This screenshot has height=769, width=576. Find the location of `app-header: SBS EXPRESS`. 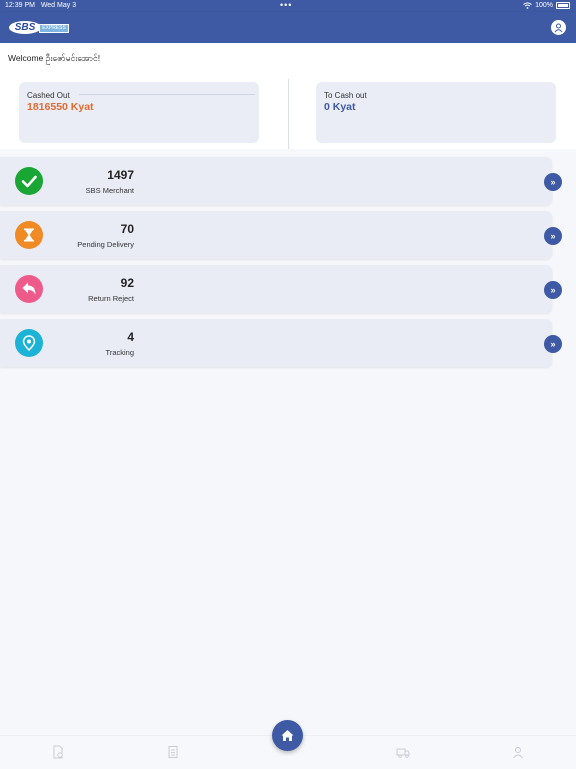

app-header: SBS EXPRESS is located at coordinates (288, 27).